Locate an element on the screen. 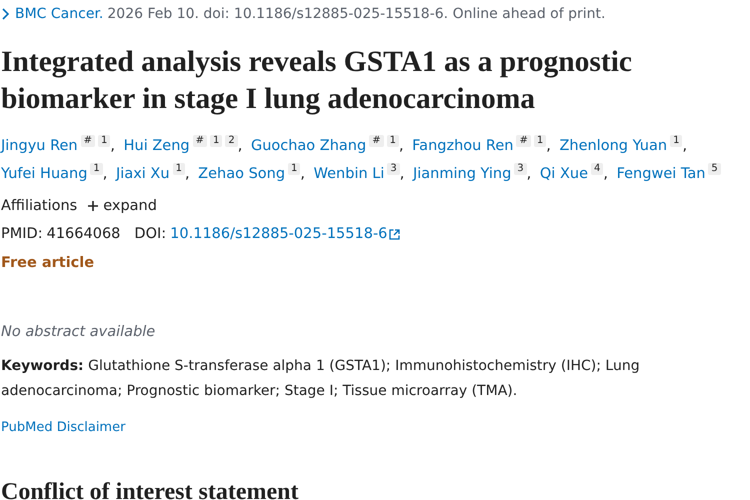 This screenshot has width=750, height=500. pmid-label: PMID: is located at coordinates (22, 234).